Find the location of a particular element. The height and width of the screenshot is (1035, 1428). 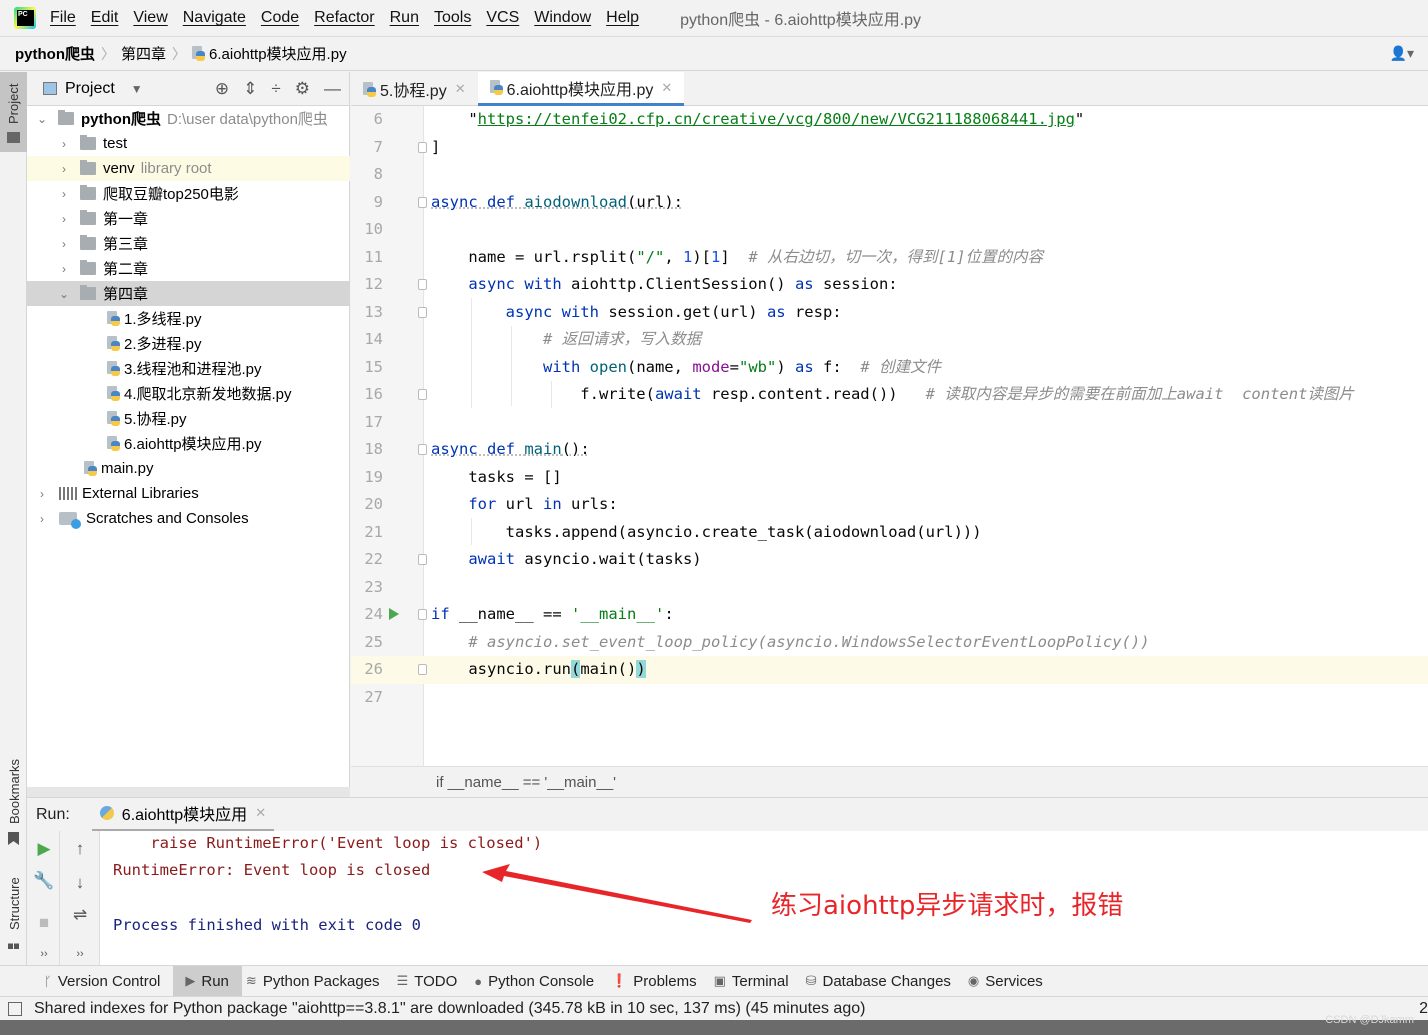

tree-scratches: › Scratches and Consoles is located at coordinates (188, 518).